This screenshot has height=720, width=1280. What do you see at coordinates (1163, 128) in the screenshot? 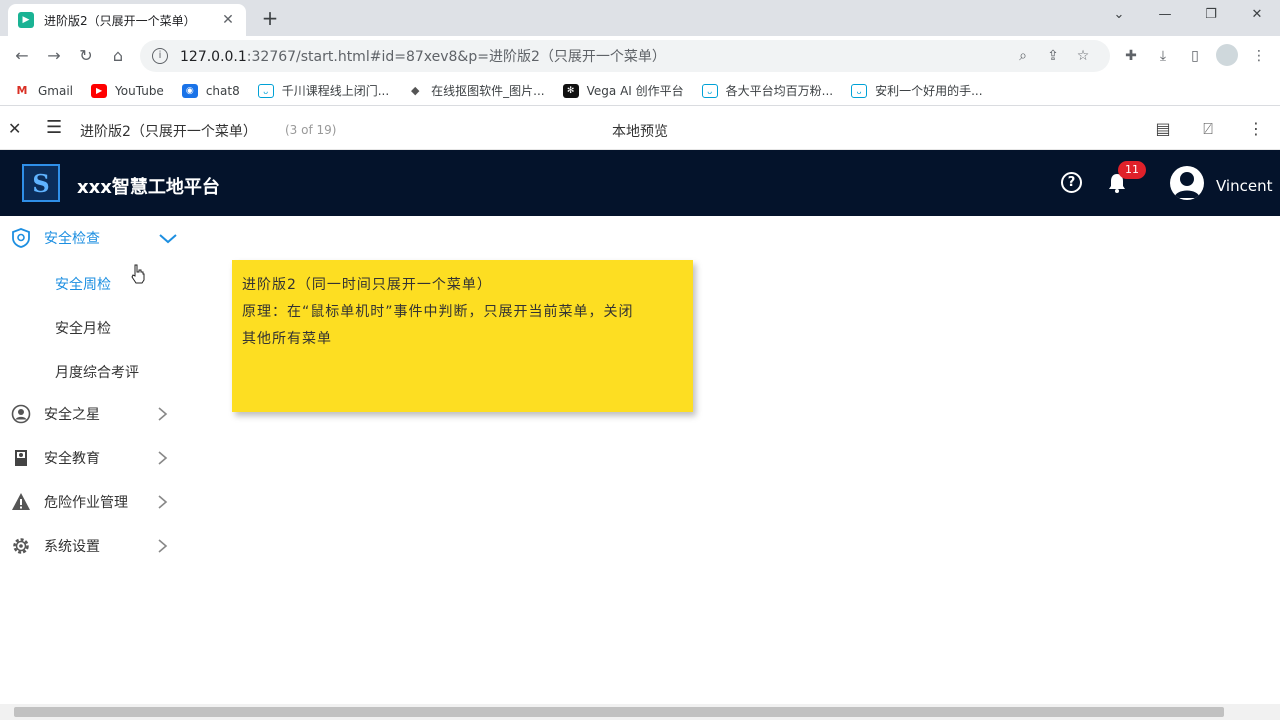
I see `notes-icon: ▤` at bounding box center [1163, 128].